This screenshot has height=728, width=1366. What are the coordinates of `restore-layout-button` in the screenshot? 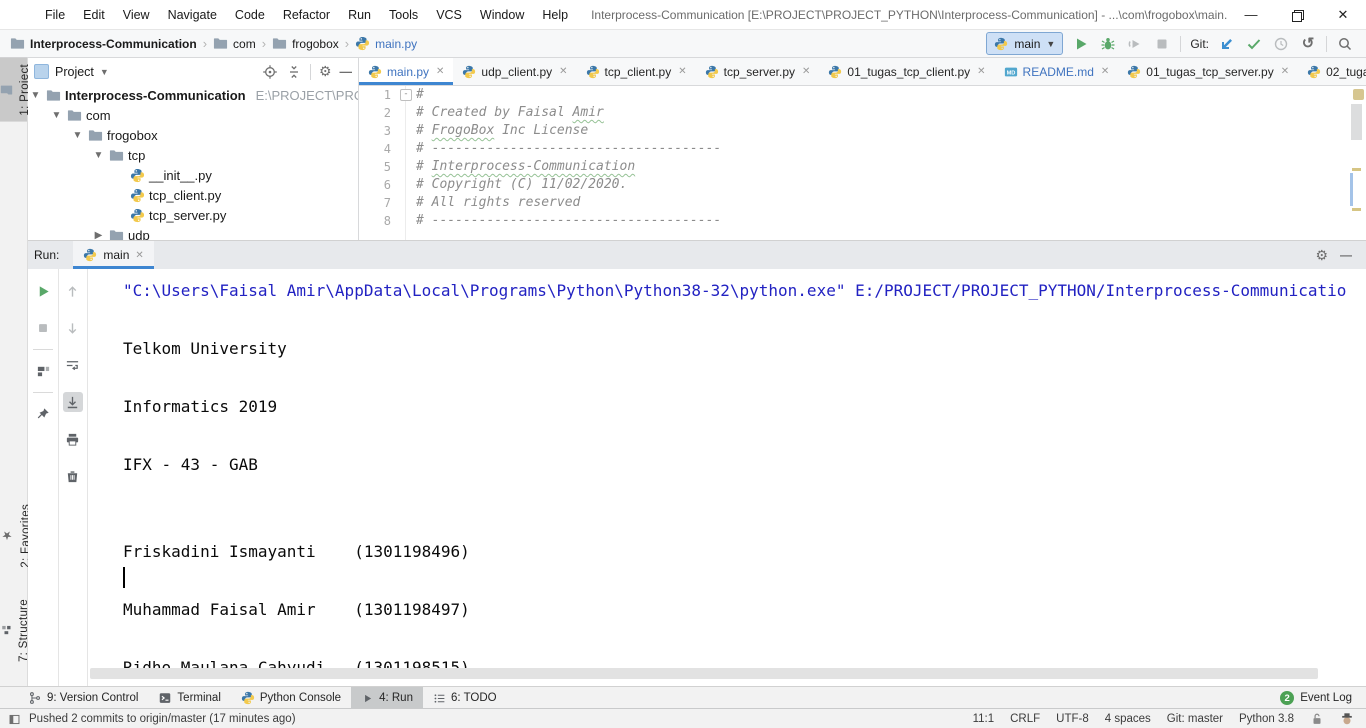 It's located at (43, 371).